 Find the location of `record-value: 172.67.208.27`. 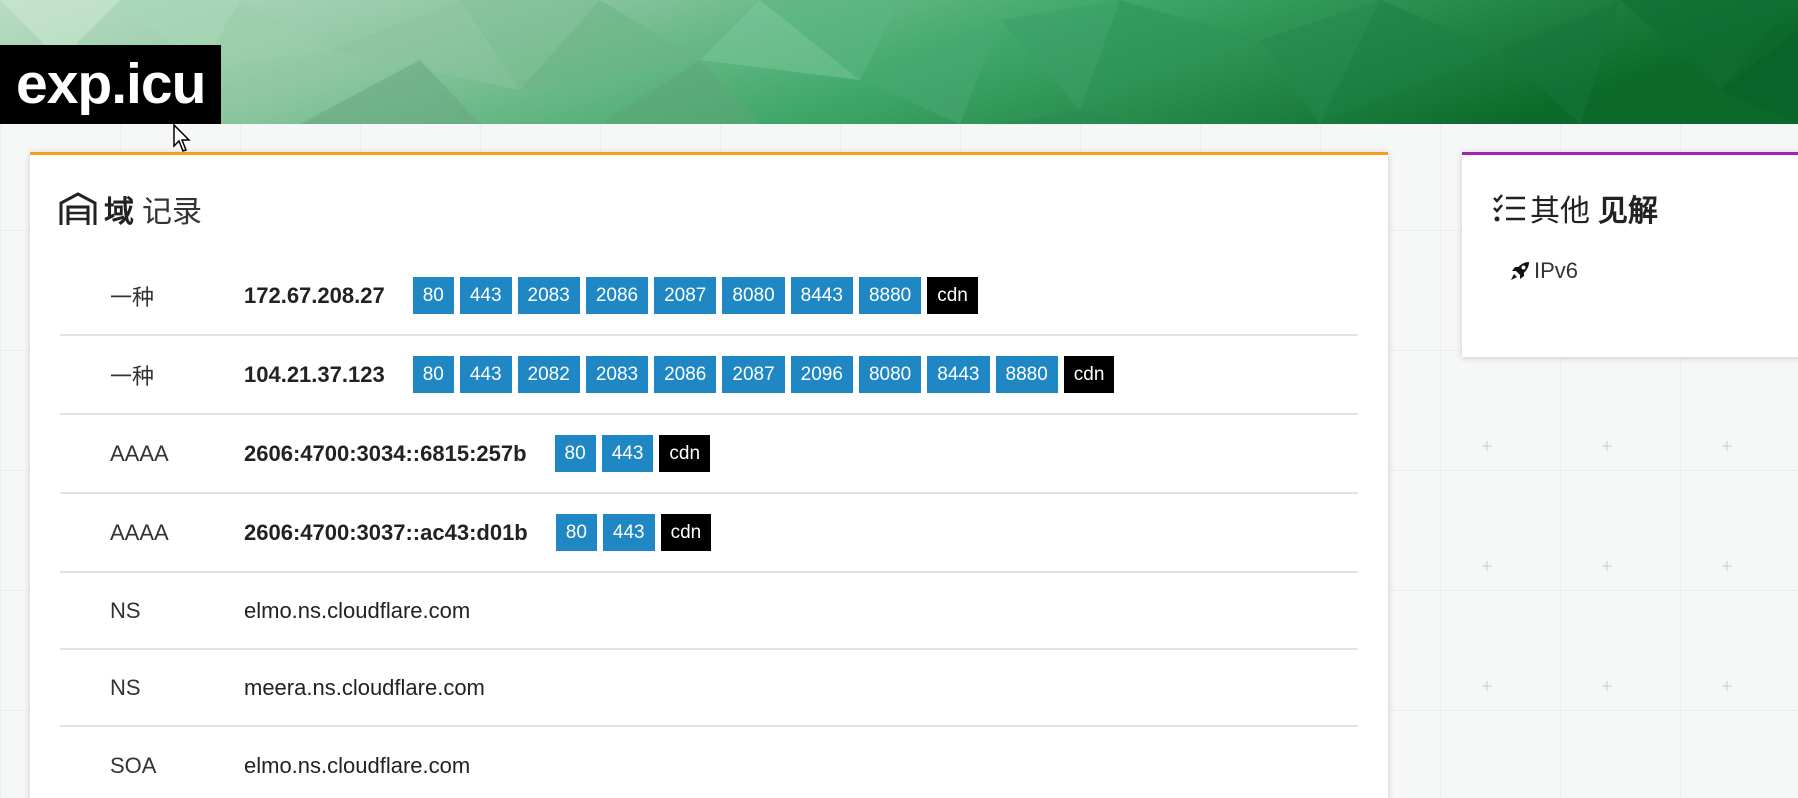

record-value: 172.67.208.27 is located at coordinates (314, 295).